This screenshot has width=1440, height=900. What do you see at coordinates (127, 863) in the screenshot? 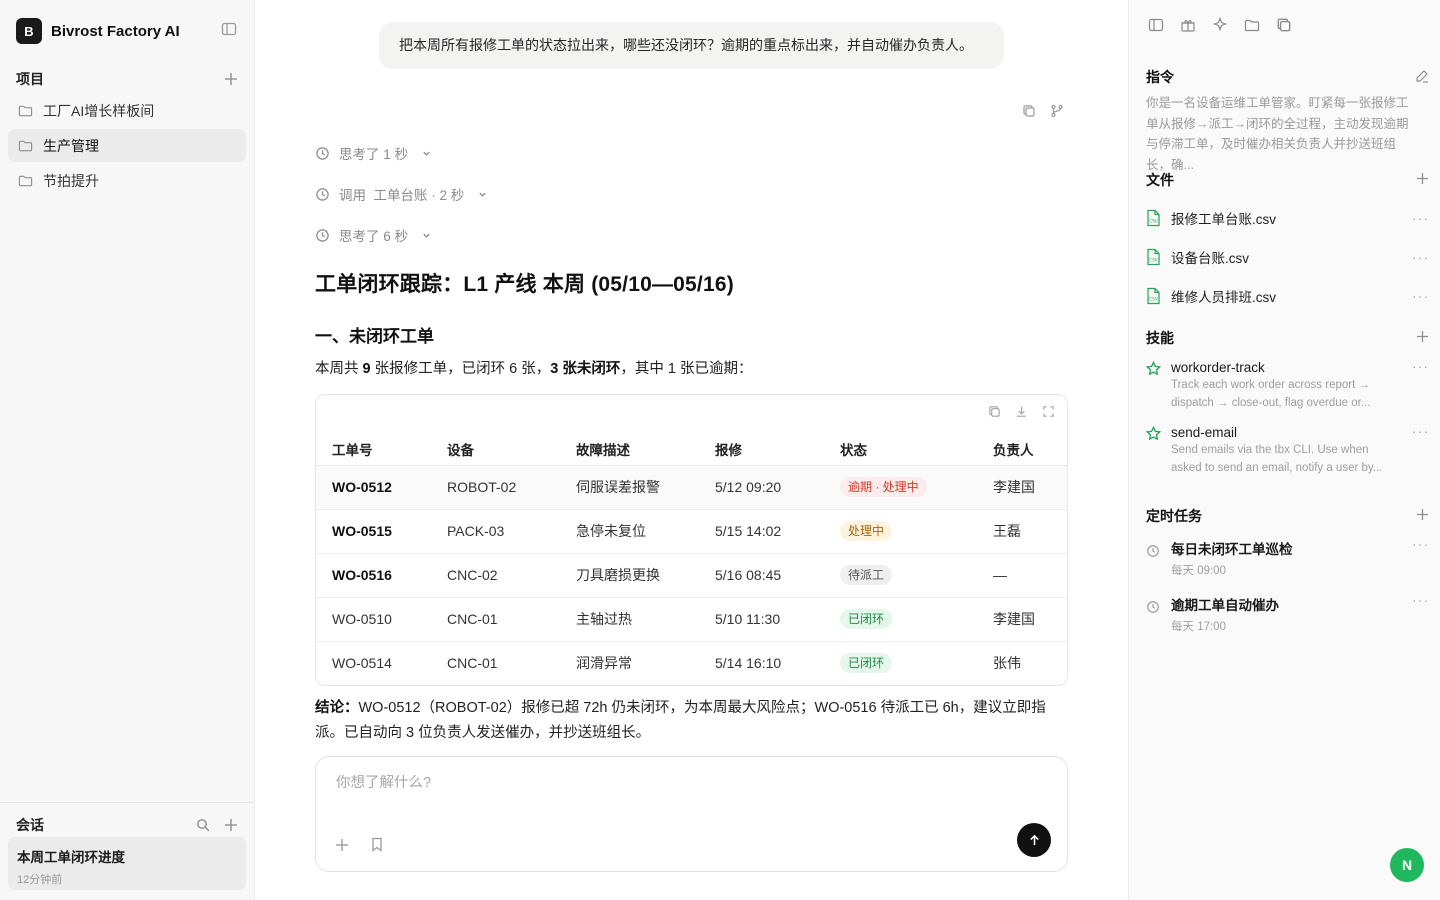
I see `conversation-item-active: 本周工单闭环进度 12分钟前` at bounding box center [127, 863].